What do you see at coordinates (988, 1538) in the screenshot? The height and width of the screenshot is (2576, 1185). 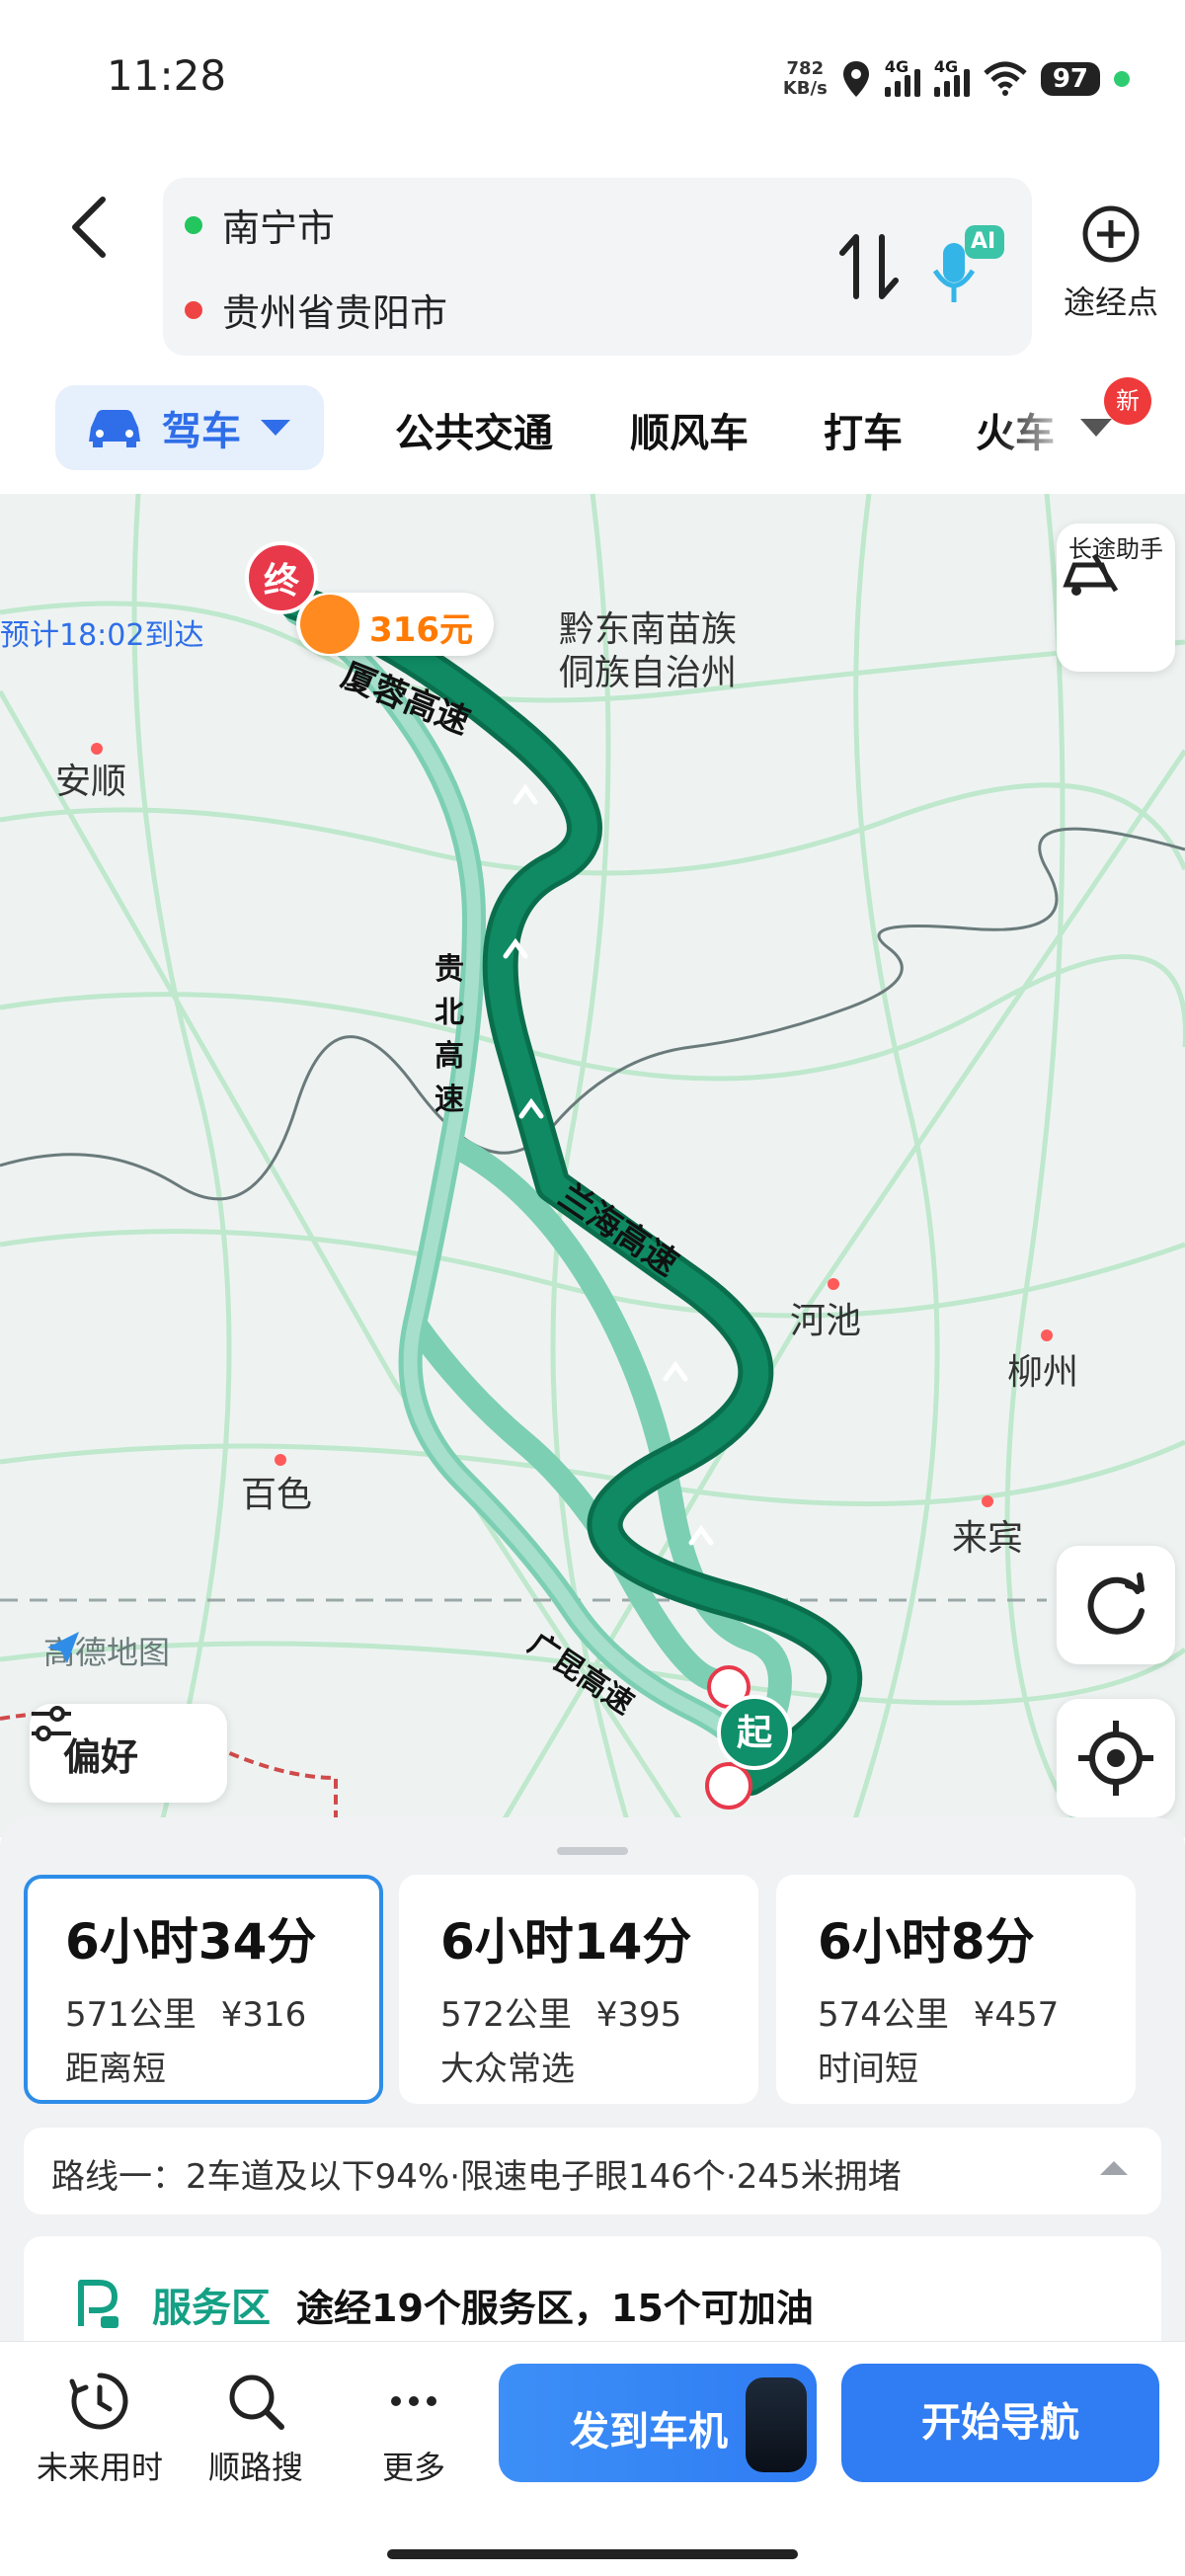 I see `place-label: 来宾` at bounding box center [988, 1538].